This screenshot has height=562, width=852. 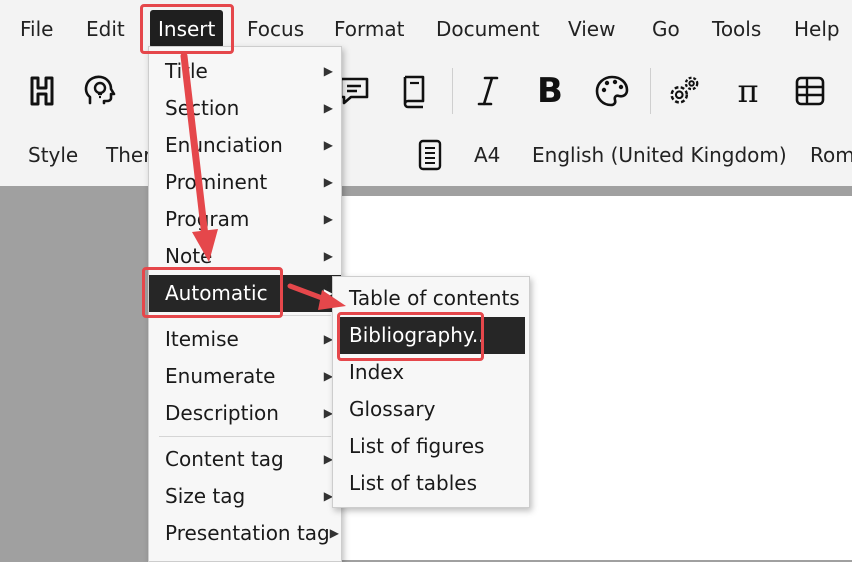 I want to click on menu-file: File, so click(x=36, y=29).